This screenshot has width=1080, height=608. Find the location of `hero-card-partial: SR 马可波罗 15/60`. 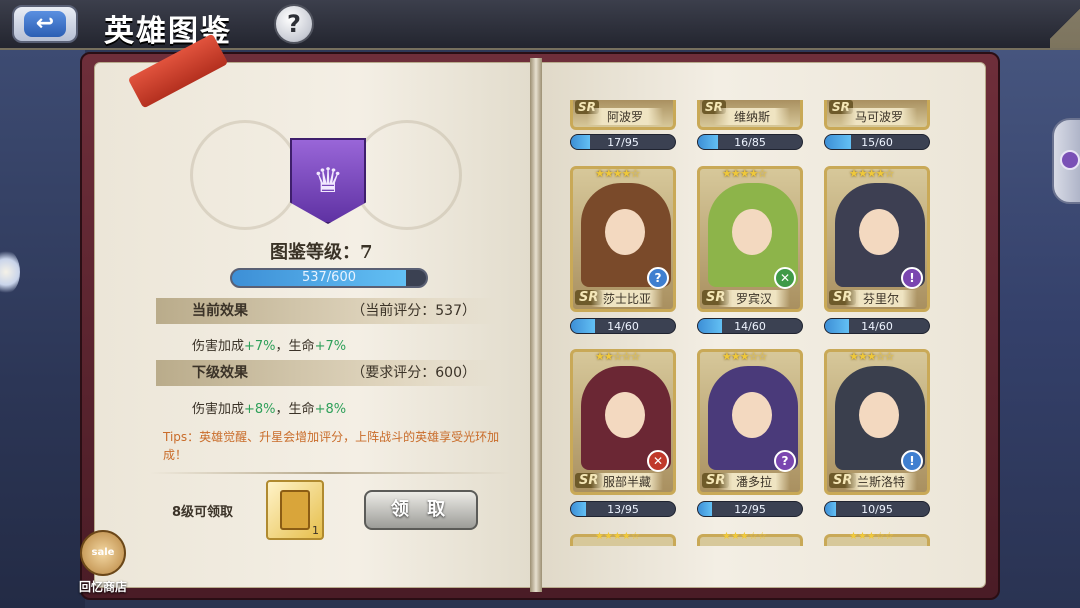

hero-card-partial: SR 马可波罗 15/60 is located at coordinates (877, 125).